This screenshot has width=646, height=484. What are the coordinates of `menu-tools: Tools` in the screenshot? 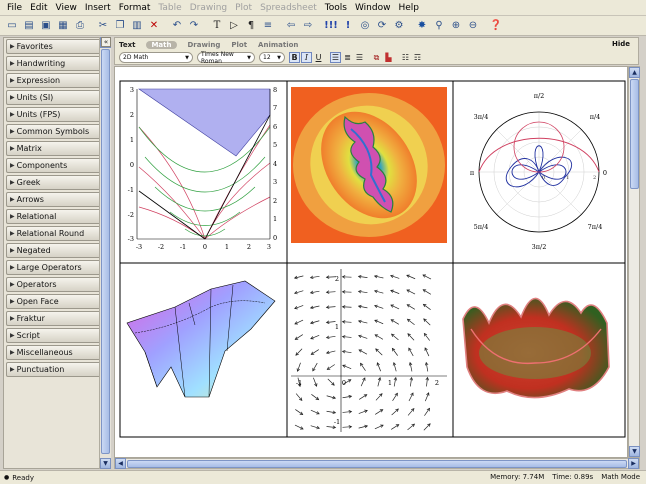 It's located at (336, 8).